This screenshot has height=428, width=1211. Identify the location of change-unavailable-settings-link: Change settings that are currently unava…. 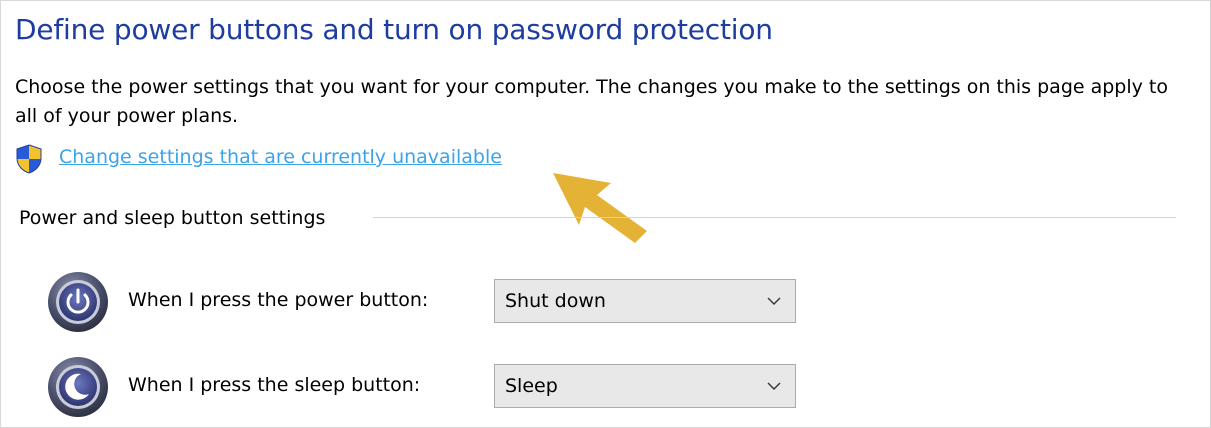
(280, 157).